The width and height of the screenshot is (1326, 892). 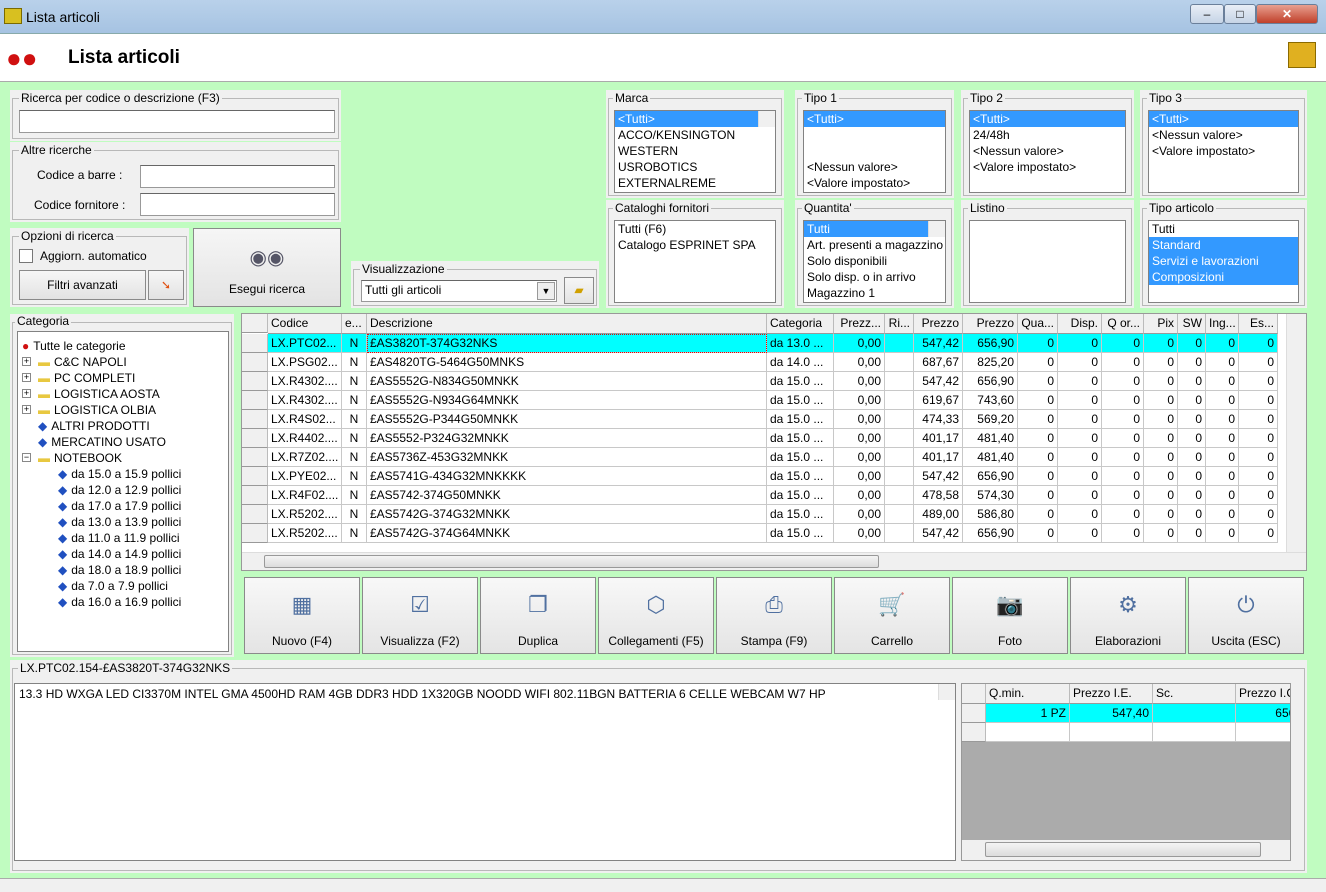 I want to click on column-header: Disp., so click(x=1080, y=324).